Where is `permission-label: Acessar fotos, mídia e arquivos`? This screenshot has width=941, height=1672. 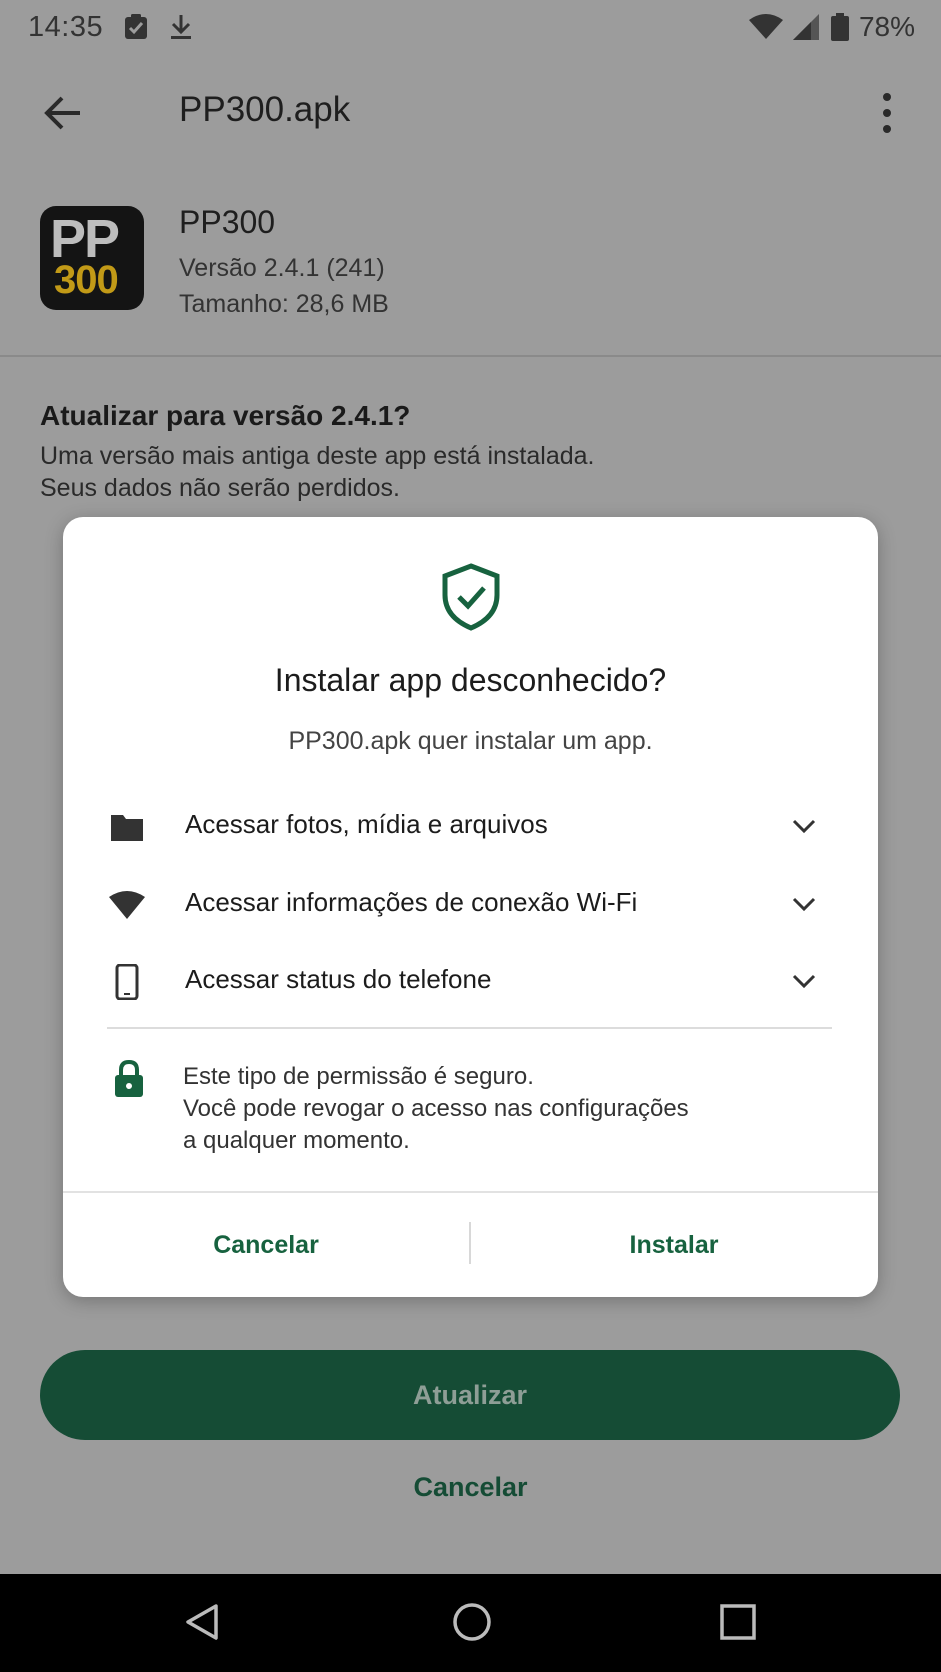 permission-label: Acessar fotos, mídia e arquivos is located at coordinates (366, 824).